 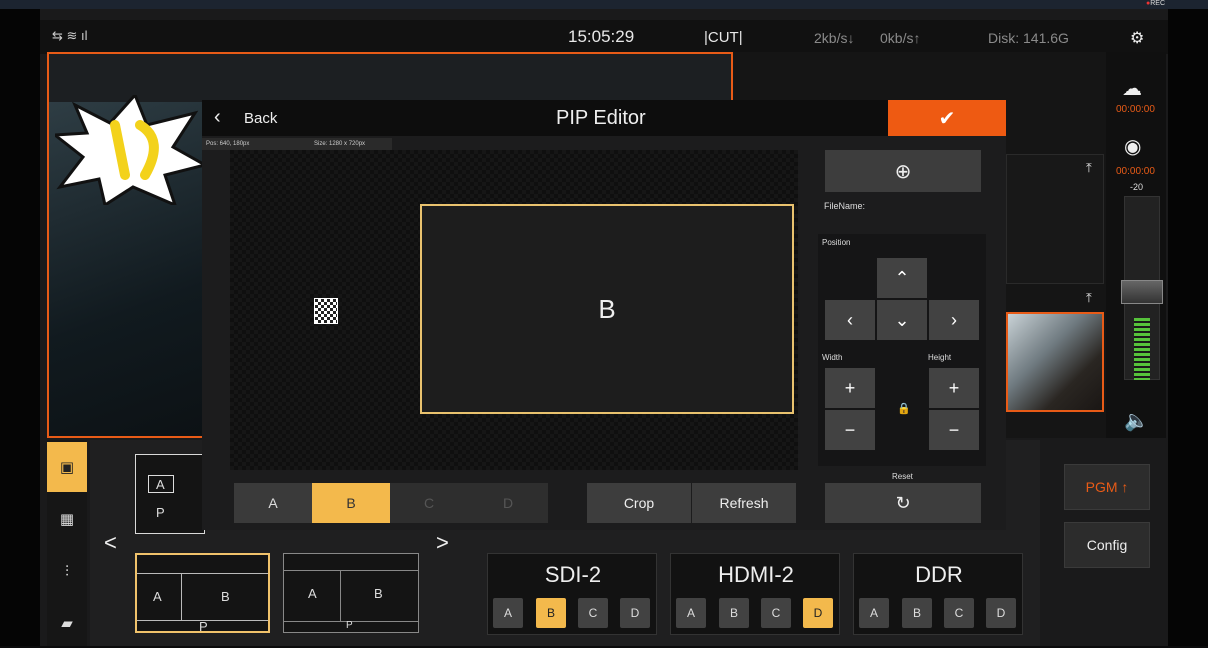 I want to click on sdi2-source-a: A, so click(x=508, y=613).